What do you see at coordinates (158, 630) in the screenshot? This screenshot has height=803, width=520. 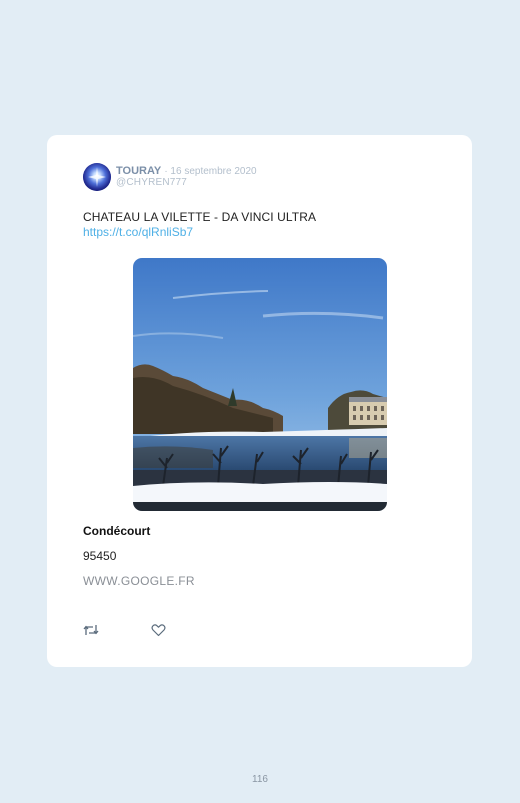 I see `heart-icon` at bounding box center [158, 630].